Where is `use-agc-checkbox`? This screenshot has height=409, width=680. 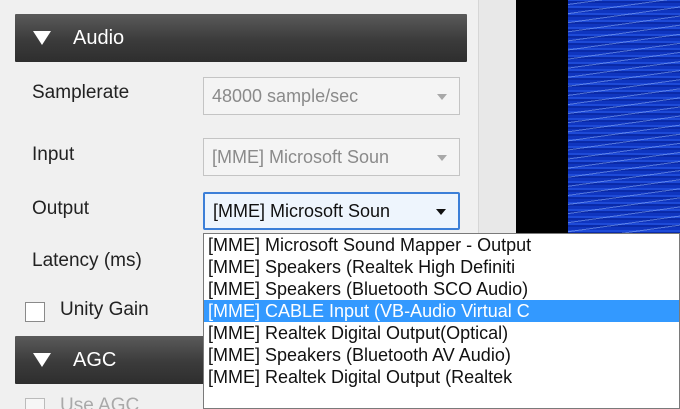
use-agc-checkbox is located at coordinates (35, 403).